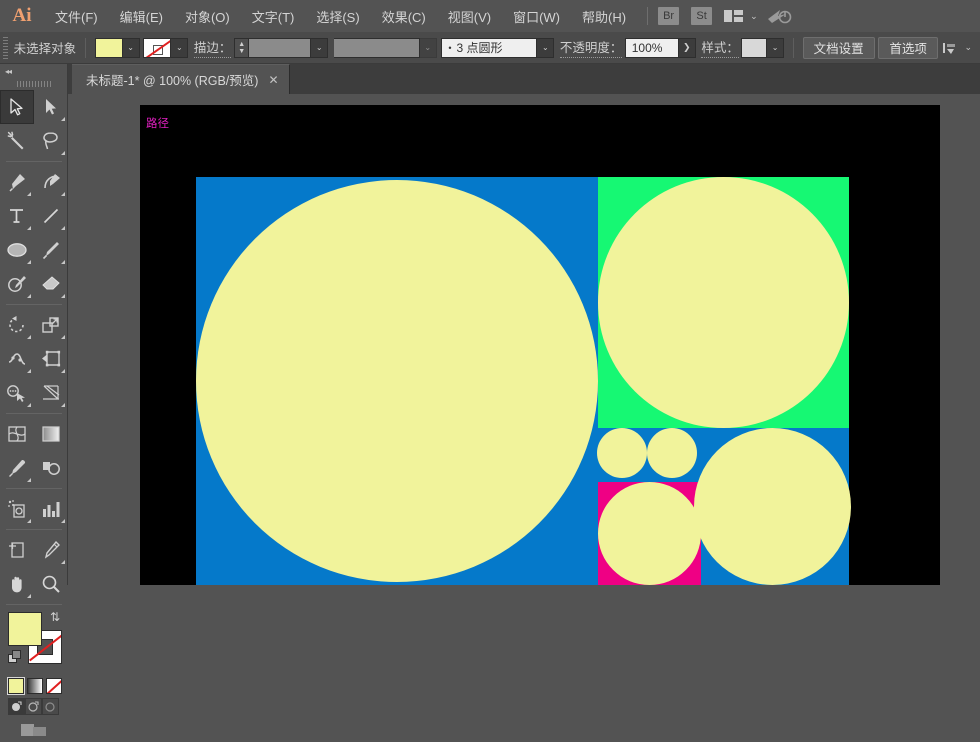 The width and height of the screenshot is (980, 742). I want to click on screen-mode-icon, so click(34, 731).